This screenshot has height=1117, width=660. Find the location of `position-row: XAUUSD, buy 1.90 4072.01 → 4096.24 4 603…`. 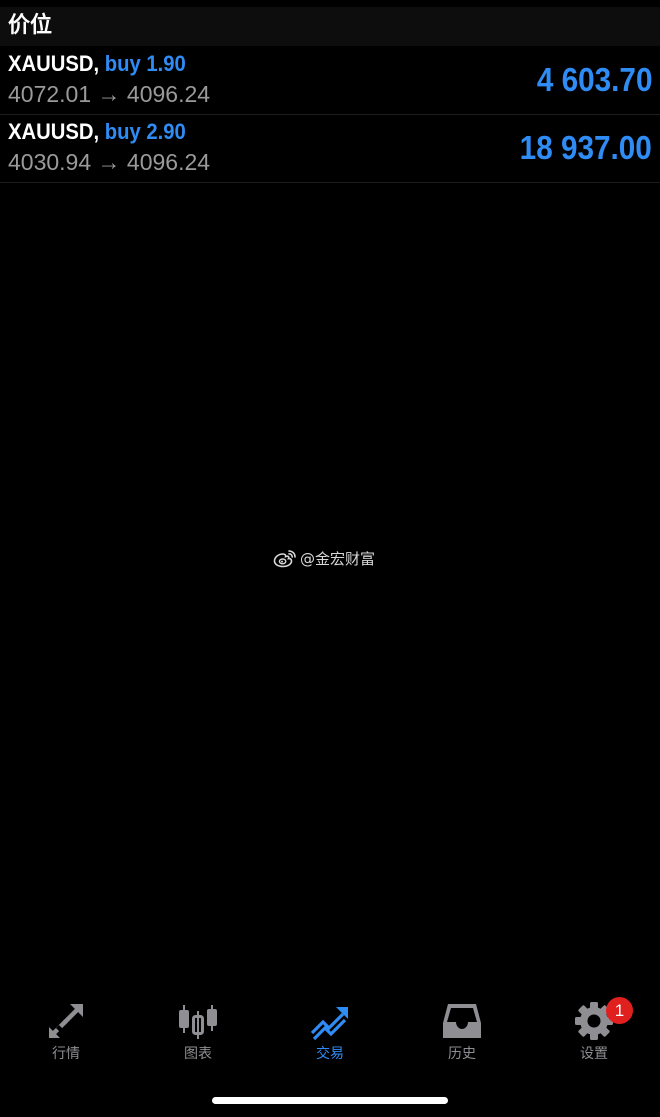

position-row: XAUUSD, buy 1.90 4072.01 → 4096.24 4 603… is located at coordinates (330, 80).